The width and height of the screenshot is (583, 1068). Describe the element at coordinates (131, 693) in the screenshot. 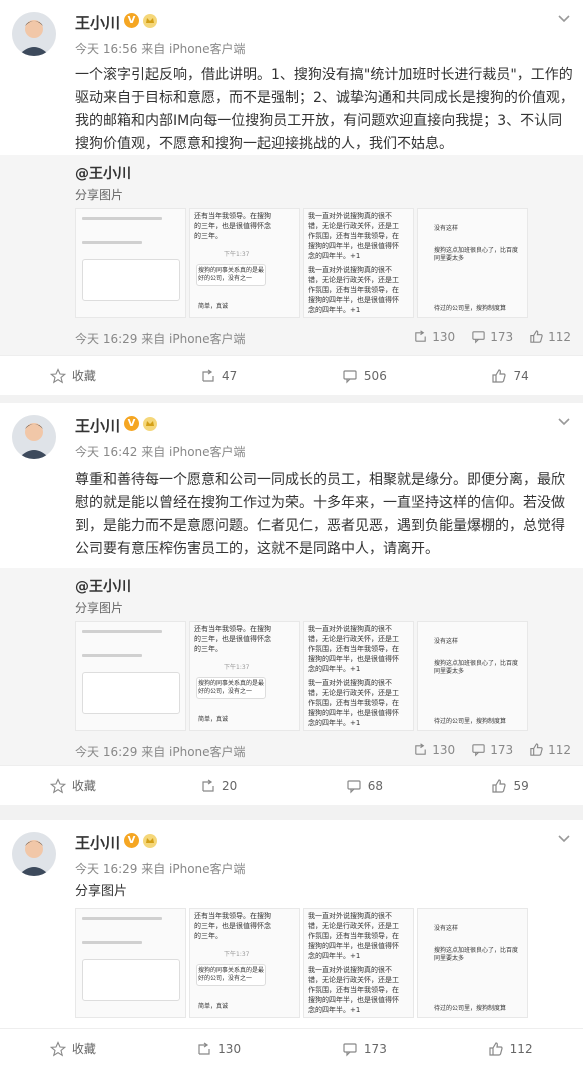

I see `chat-bubble` at that location.